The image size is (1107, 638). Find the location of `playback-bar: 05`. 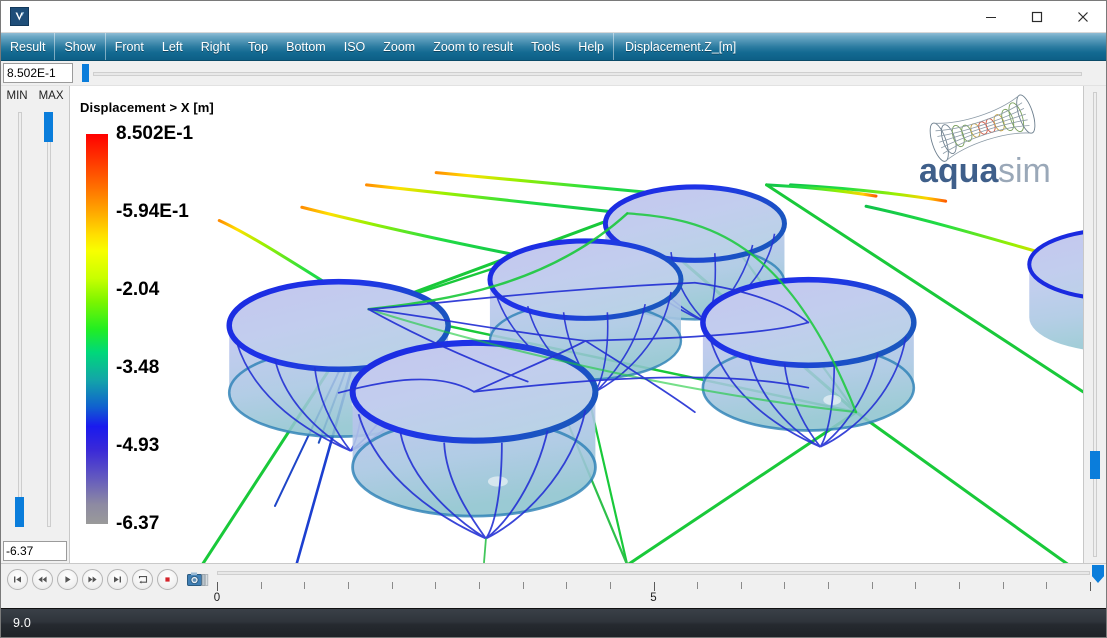

playback-bar: 05 is located at coordinates (553, 585).